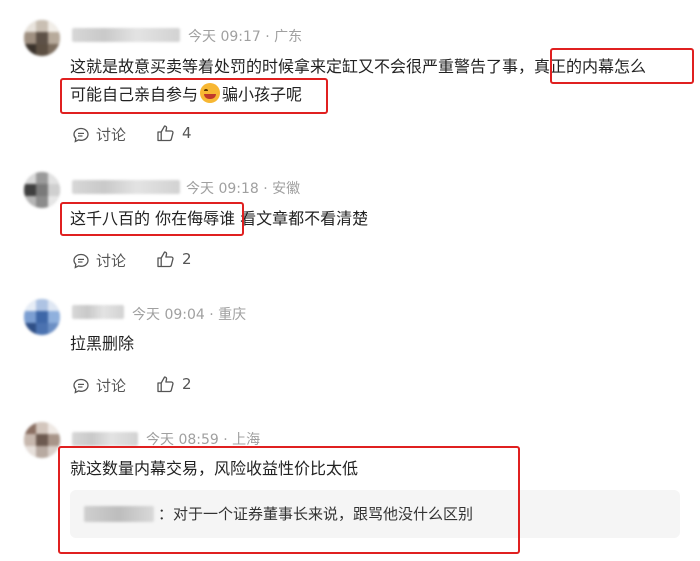 This screenshot has height=561, width=700. What do you see at coordinates (187, 133) in the screenshot?
I see `like-count: 4` at bounding box center [187, 133].